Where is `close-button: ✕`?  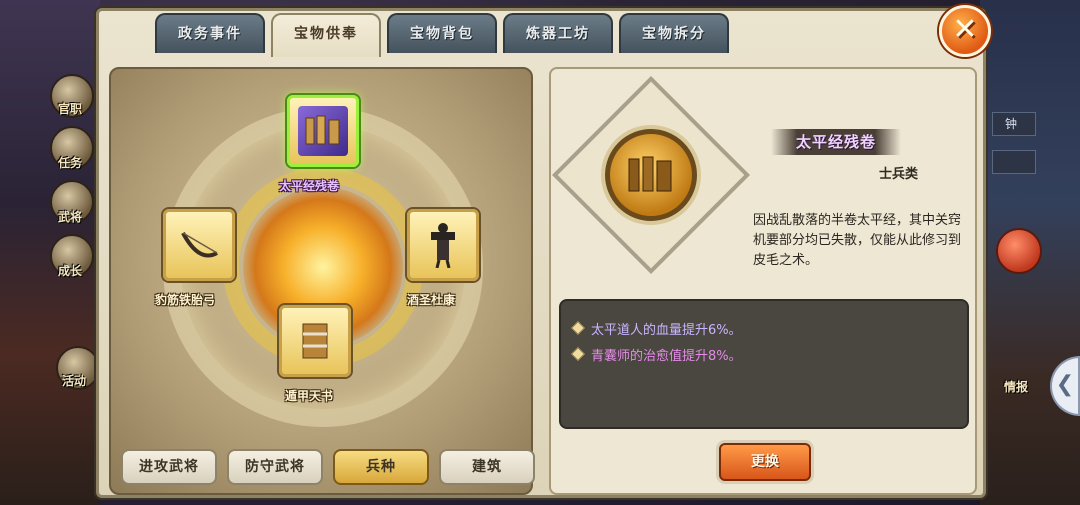
close-button: ✕ is located at coordinates (965, 31).